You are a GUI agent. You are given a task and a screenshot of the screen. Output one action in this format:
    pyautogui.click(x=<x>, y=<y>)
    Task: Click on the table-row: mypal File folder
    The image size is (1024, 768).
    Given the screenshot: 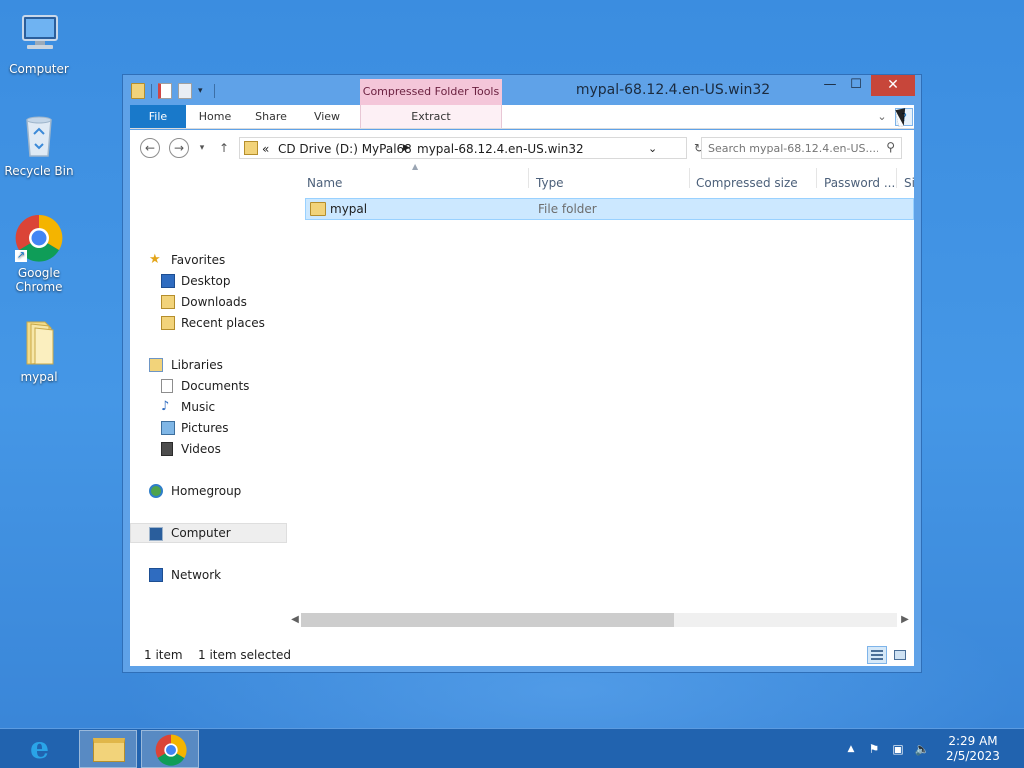 What is the action you would take?
    pyautogui.click(x=609, y=209)
    